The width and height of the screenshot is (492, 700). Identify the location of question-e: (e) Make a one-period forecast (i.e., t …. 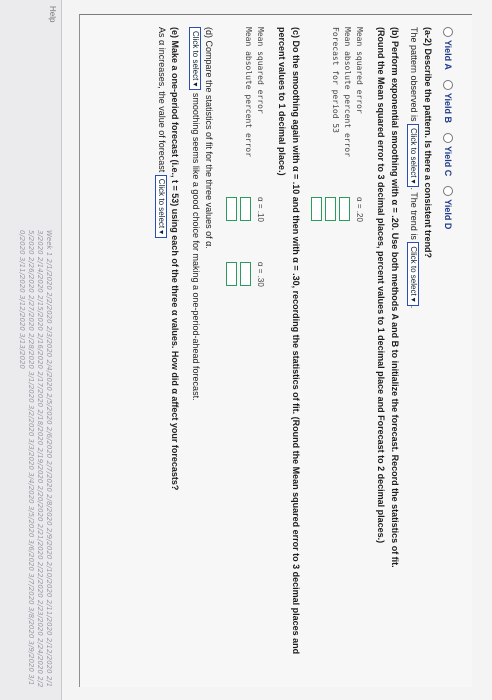
(168, 351).